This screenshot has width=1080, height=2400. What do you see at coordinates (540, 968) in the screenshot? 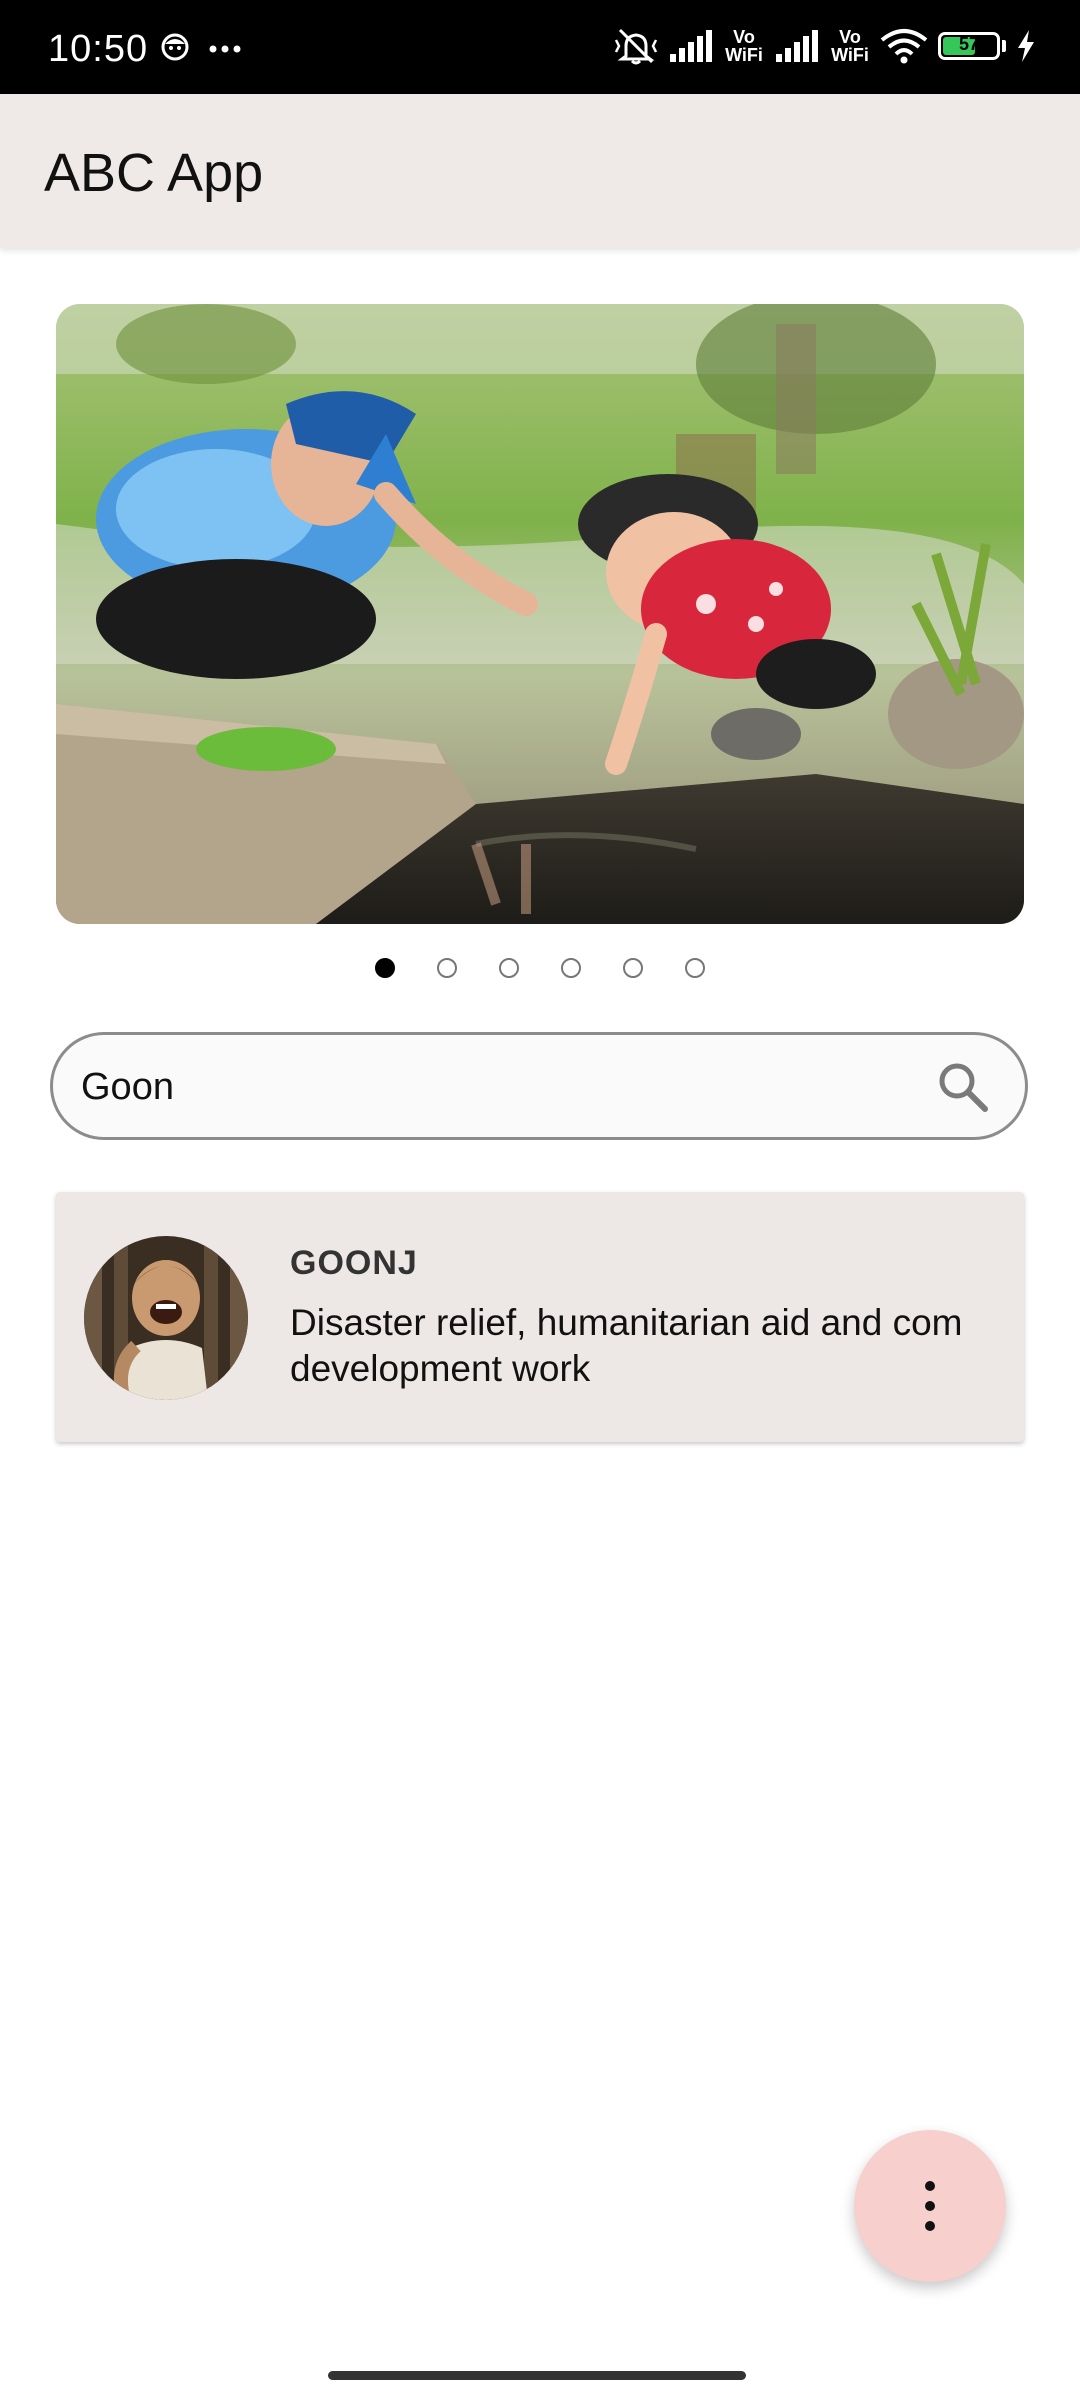
I see `carousel-indicator` at bounding box center [540, 968].